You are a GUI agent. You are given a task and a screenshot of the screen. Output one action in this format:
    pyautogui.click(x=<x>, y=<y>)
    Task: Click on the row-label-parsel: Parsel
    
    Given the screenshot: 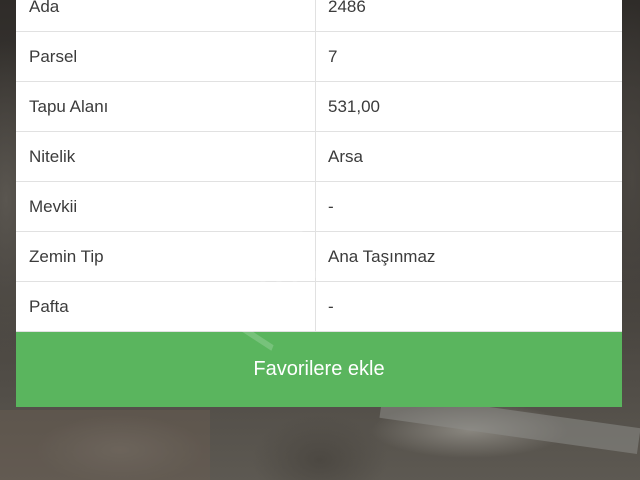 What is the action you would take?
    pyautogui.click(x=166, y=56)
    